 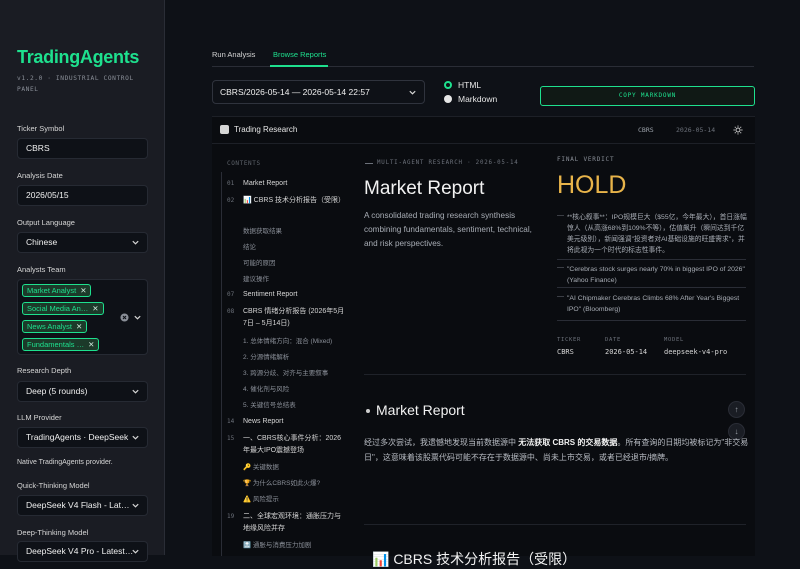 I want to click on copy-markdown-button: COPY MARKDOWN, so click(x=647, y=96).